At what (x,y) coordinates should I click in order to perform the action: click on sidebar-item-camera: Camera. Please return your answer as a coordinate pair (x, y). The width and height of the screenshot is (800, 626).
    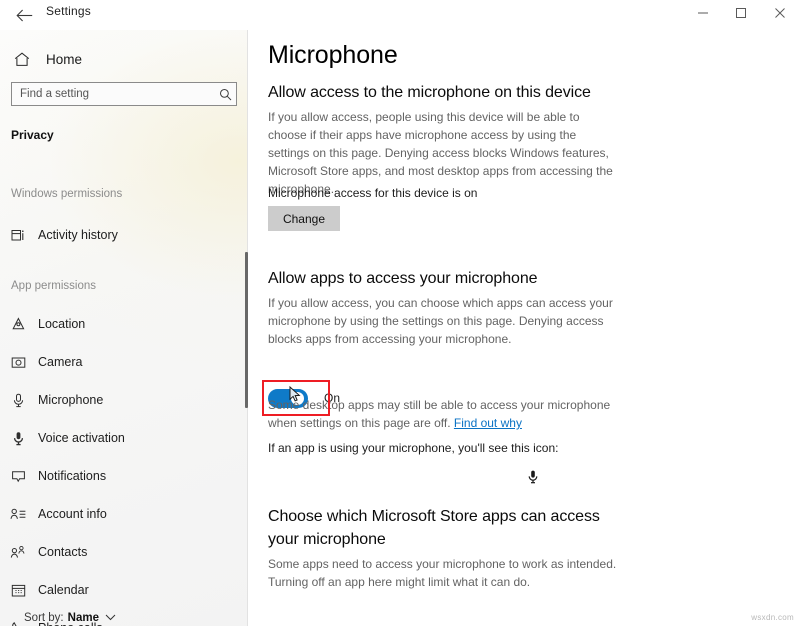
    Looking at the image, I should click on (124, 362).